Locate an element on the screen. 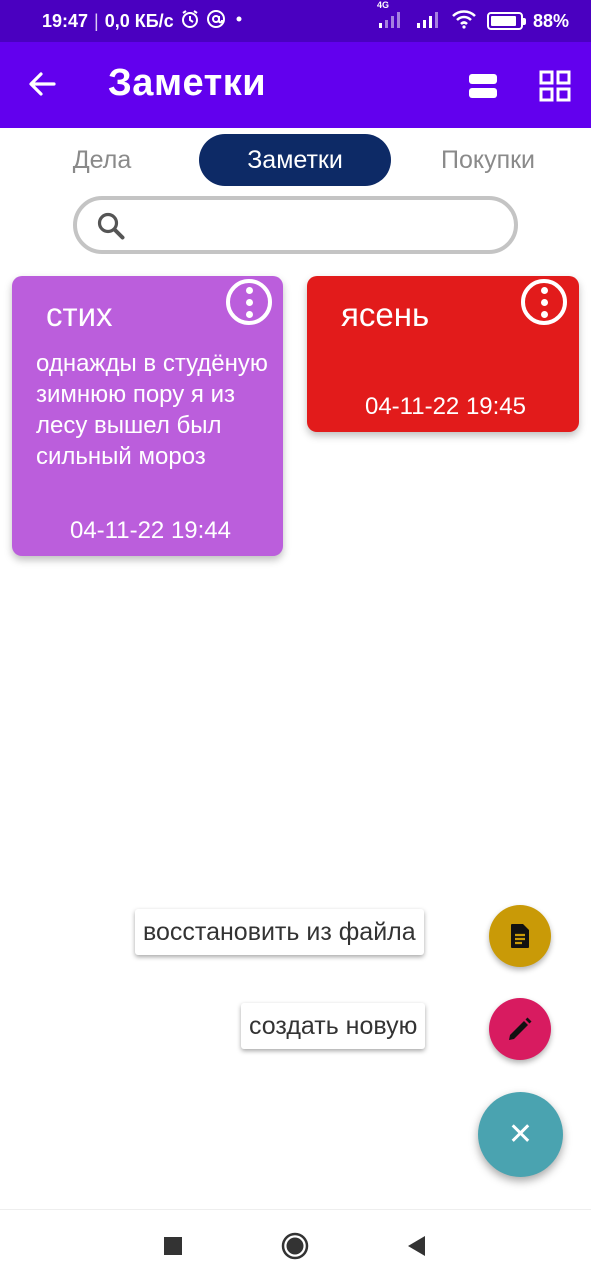 This screenshot has height=1280, width=591. restore-from-file-button is located at coordinates (520, 936).